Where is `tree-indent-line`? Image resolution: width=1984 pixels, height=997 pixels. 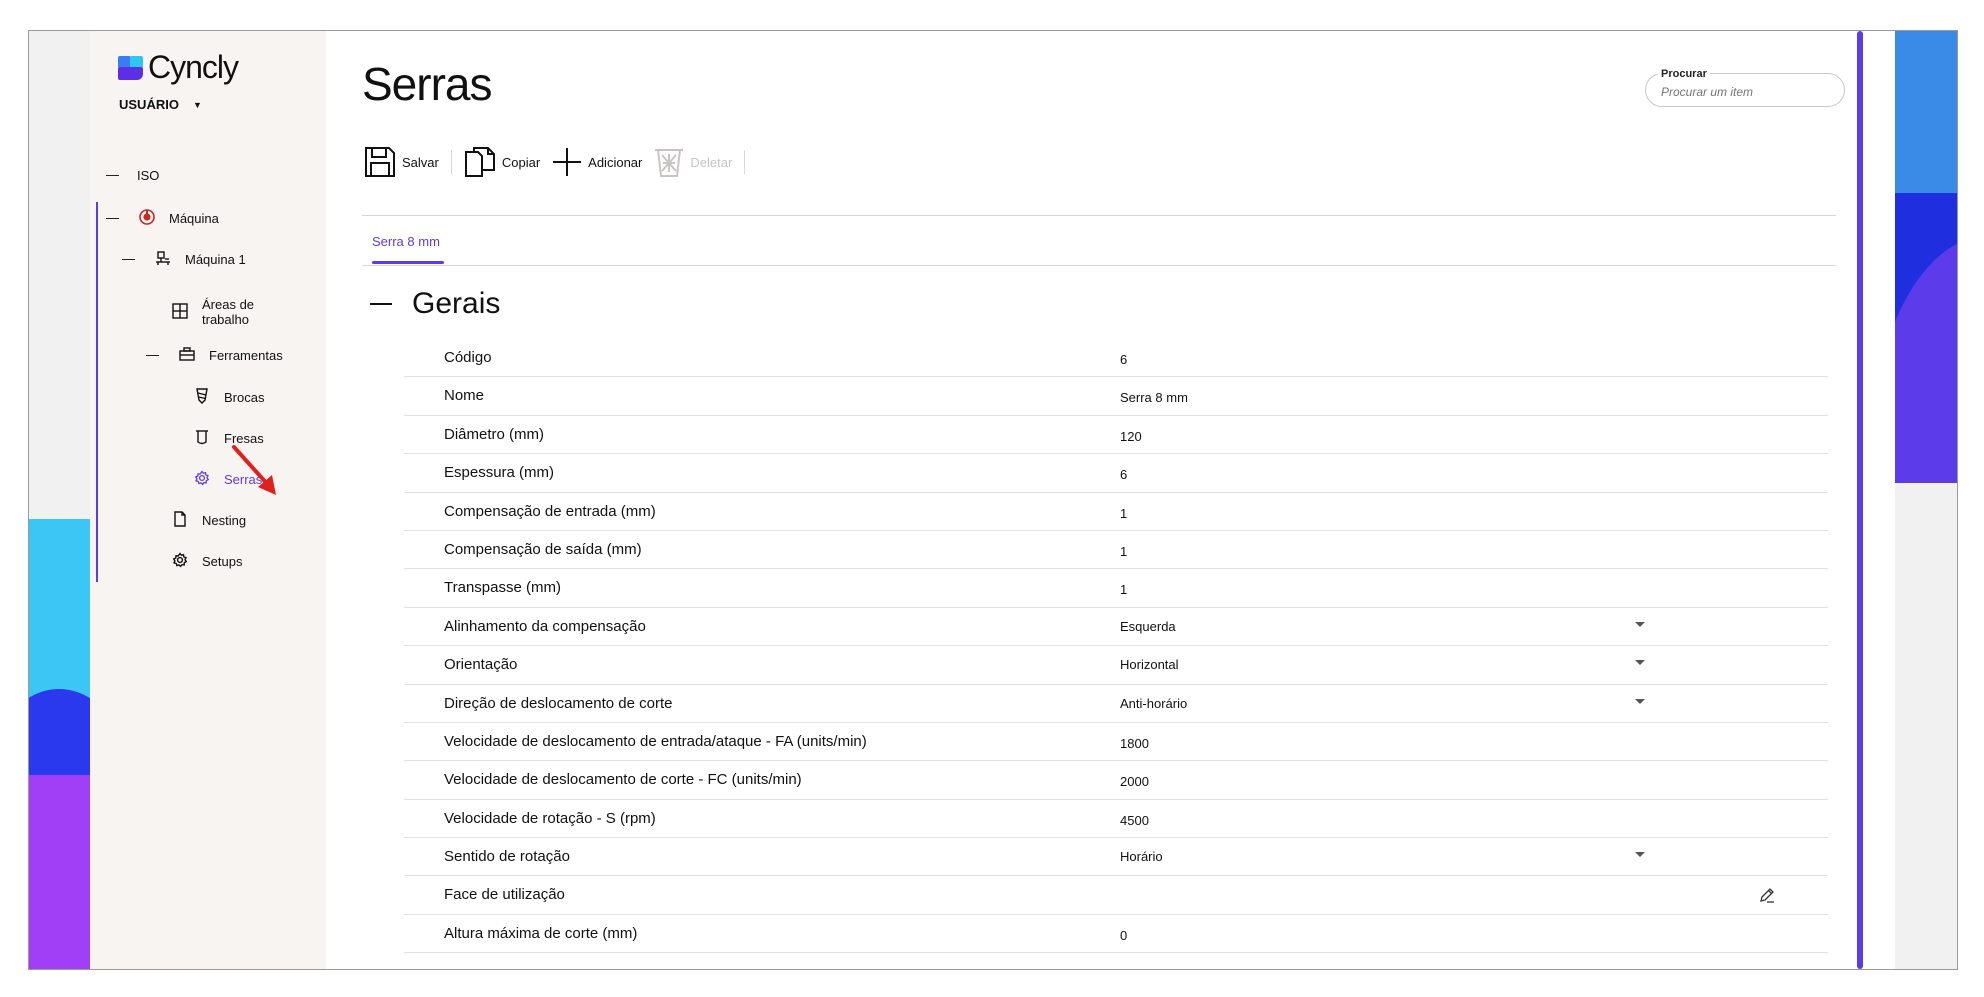
tree-indent-line is located at coordinates (97, 392).